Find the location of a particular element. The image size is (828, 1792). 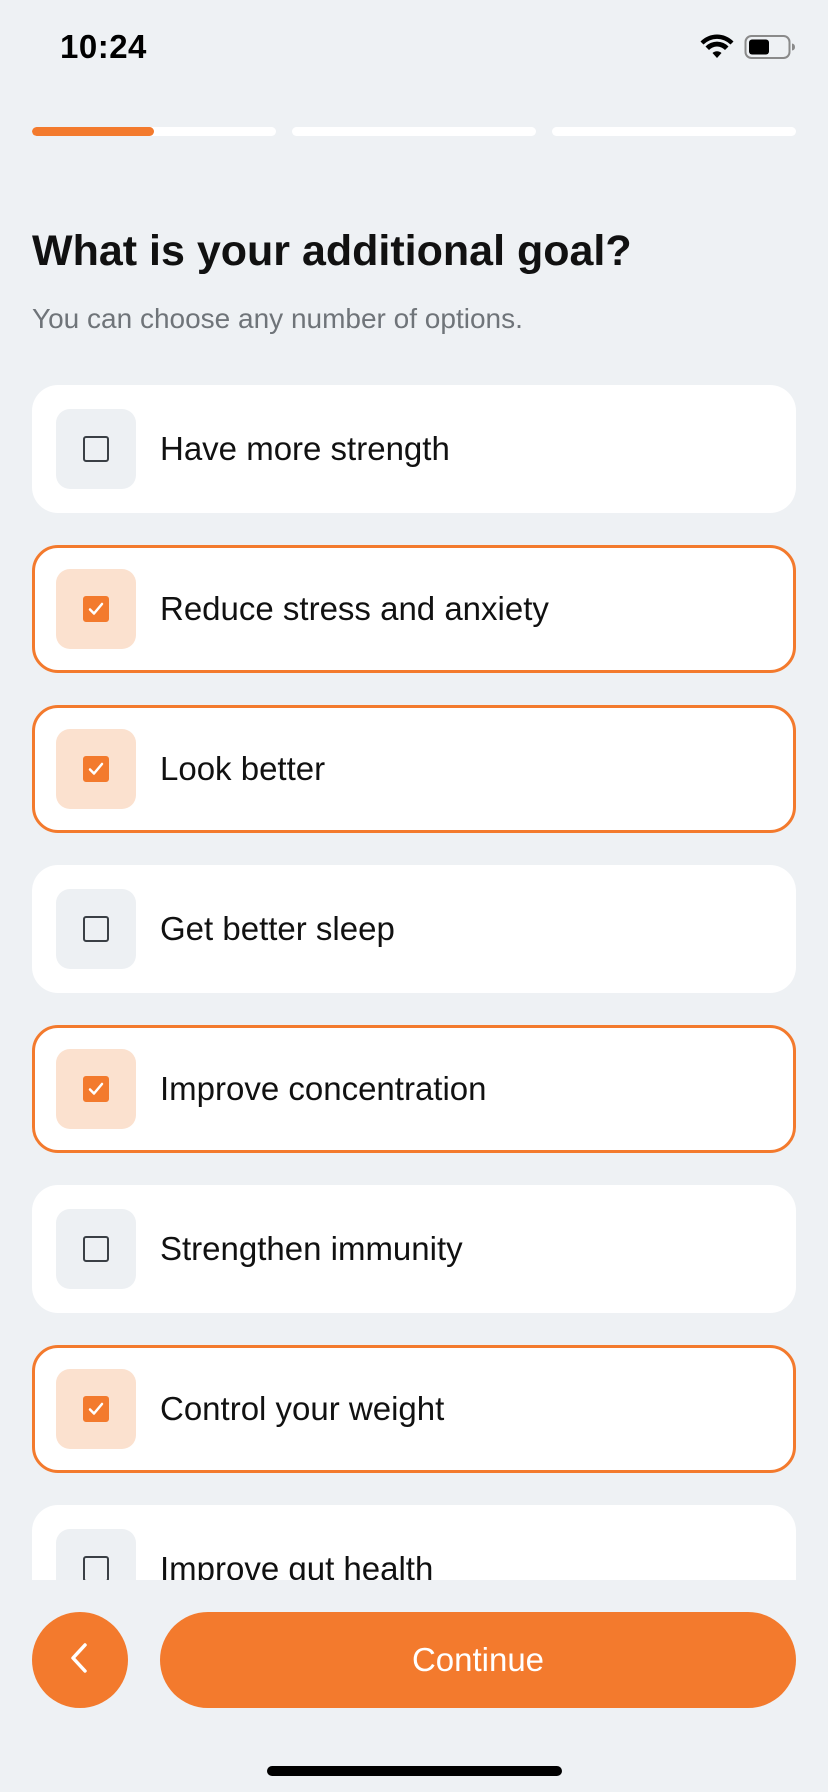

goal-option-label: Get better sleep is located at coordinates (277, 928).